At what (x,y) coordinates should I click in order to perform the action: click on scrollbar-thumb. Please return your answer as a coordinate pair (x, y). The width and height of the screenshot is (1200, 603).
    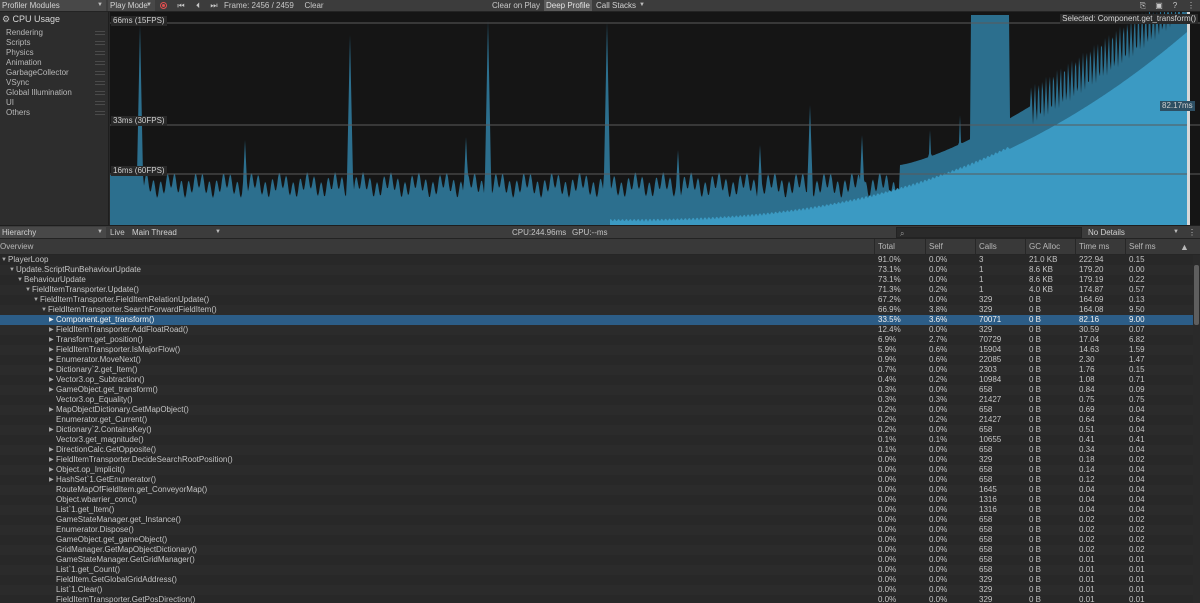
    Looking at the image, I should click on (1196, 295).